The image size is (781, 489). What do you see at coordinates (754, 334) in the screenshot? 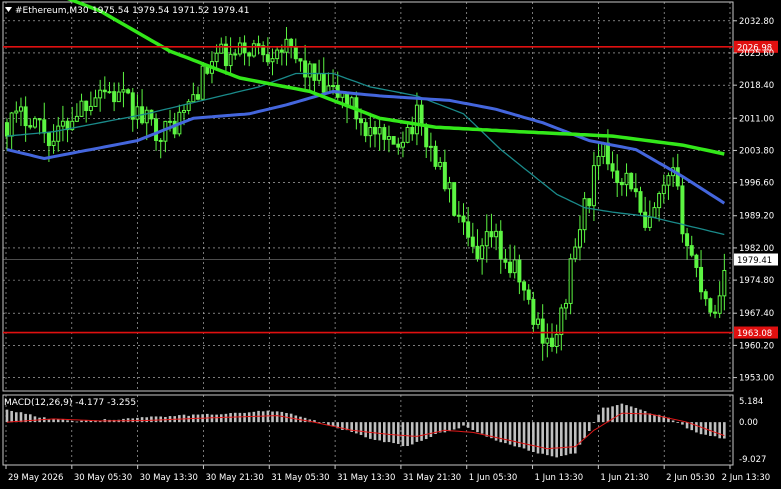
I see `level-badge-label: 1963.08` at bounding box center [754, 334].